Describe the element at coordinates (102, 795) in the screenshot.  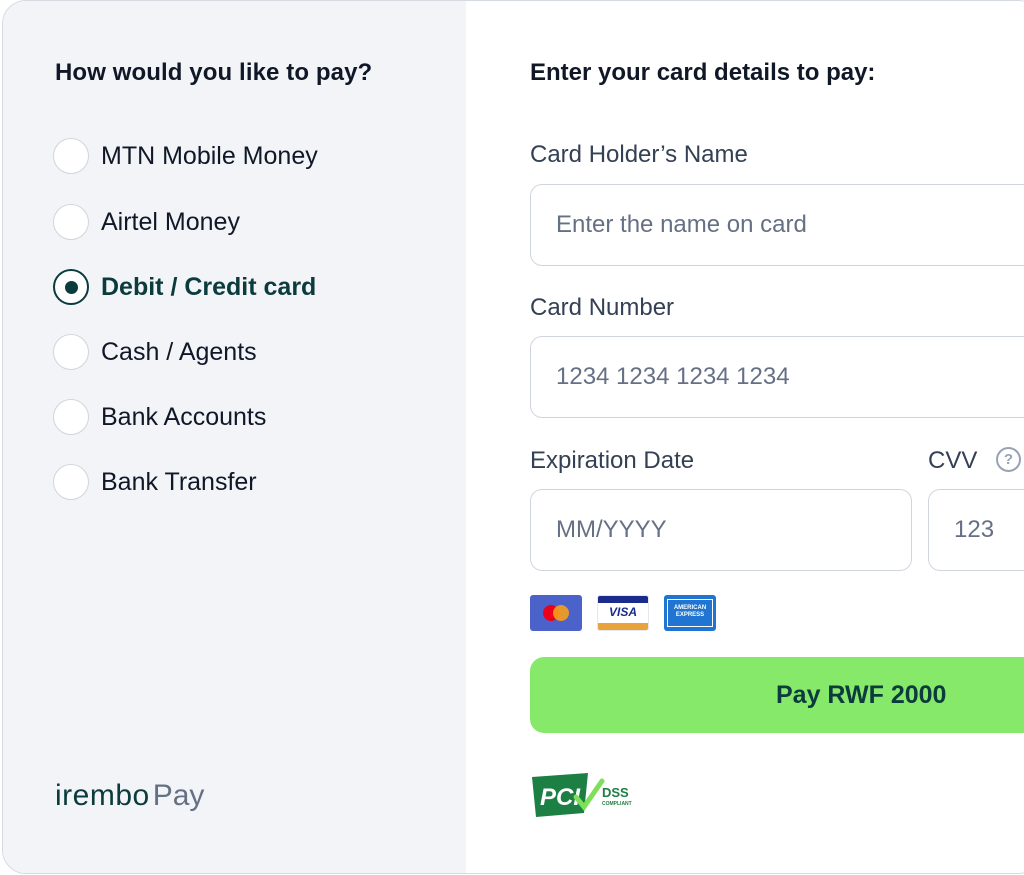
I see `brand-irembo: irembo` at that location.